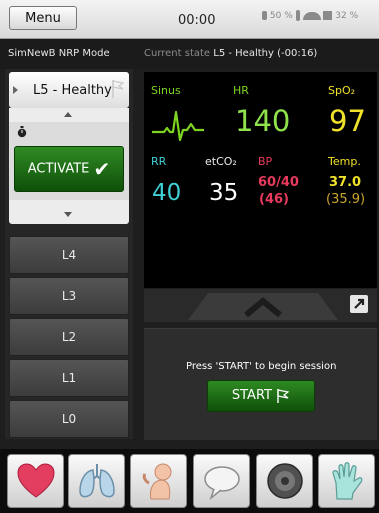 This screenshot has height=513, width=379. What do you see at coordinates (278, 182) in the screenshot?
I see `bp-value: 60/40` at bounding box center [278, 182].